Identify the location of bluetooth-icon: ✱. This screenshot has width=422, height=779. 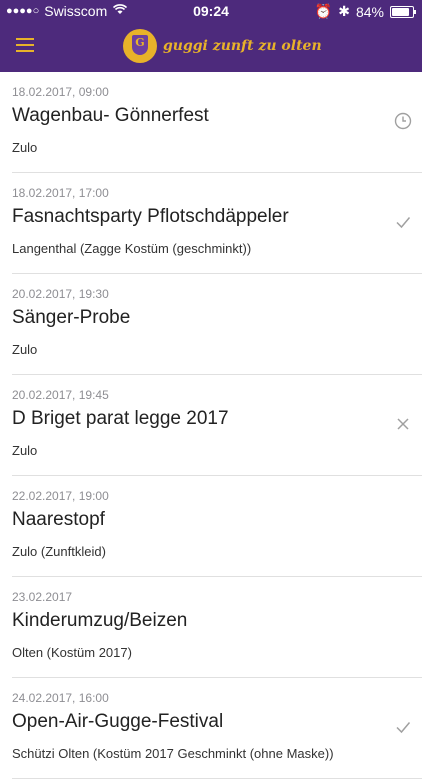
(344, 11).